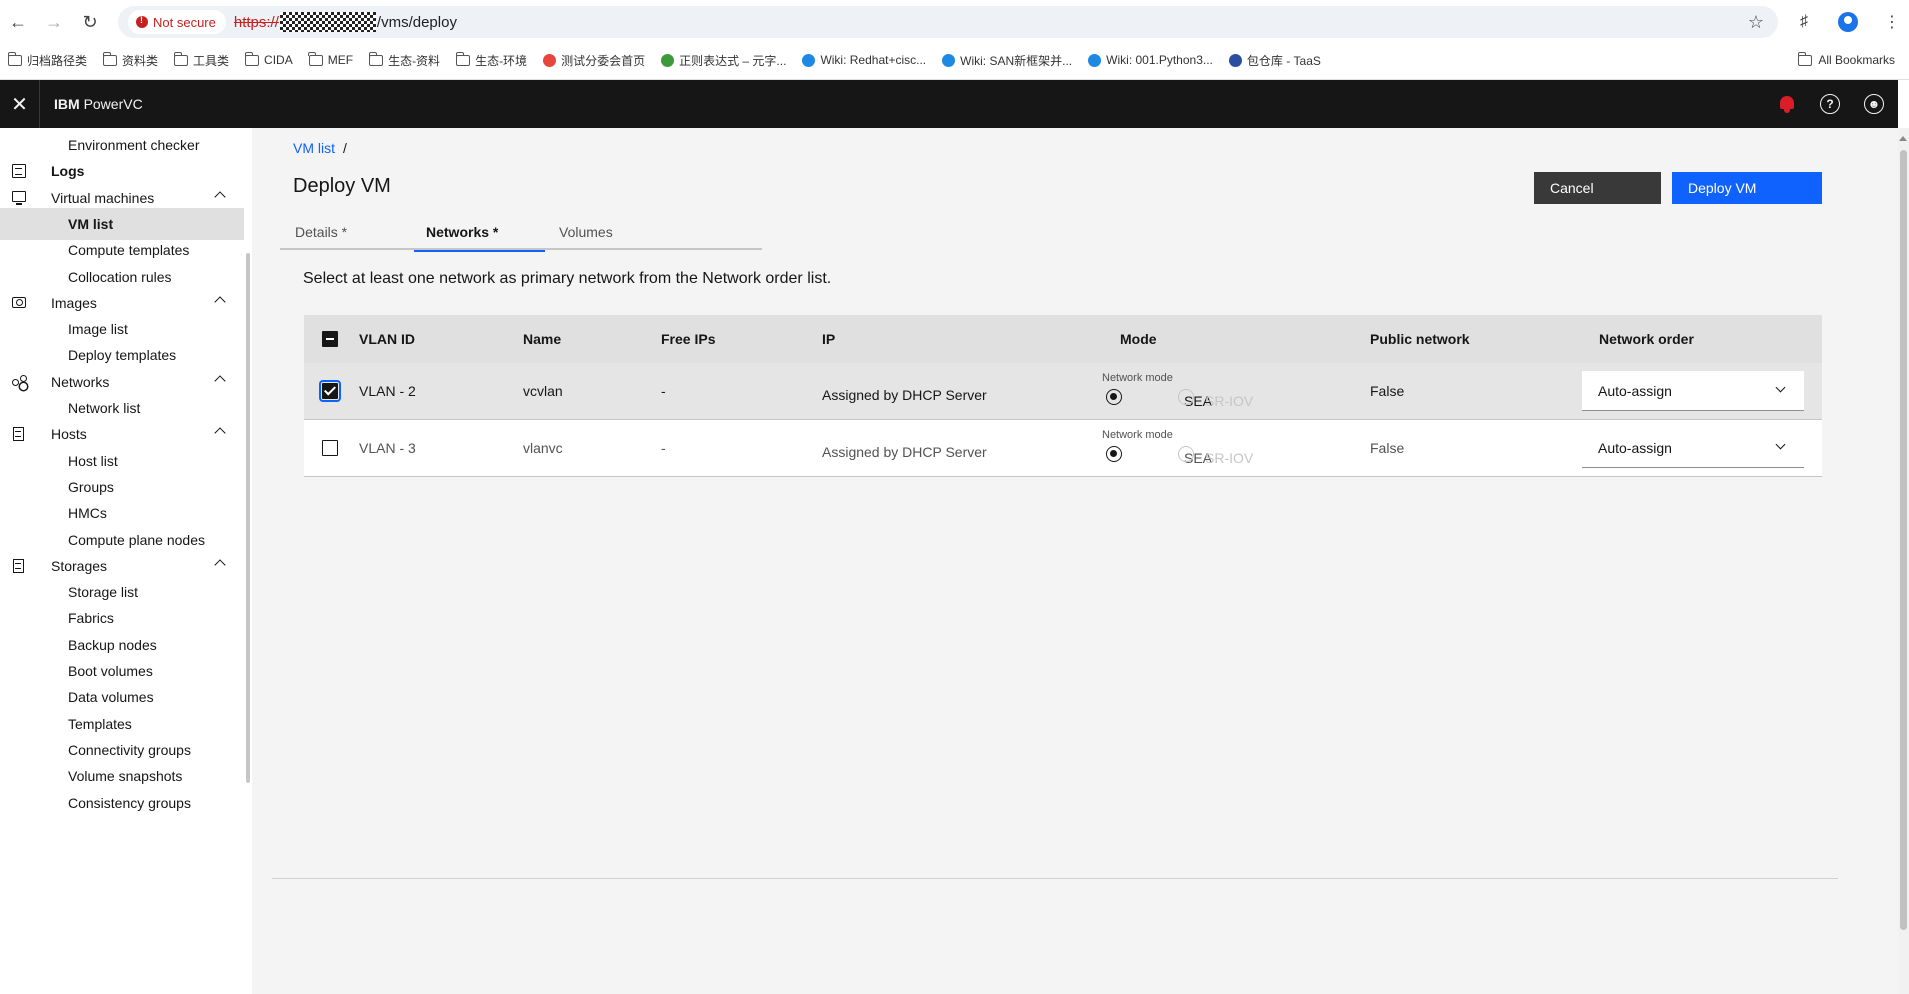 The height and width of the screenshot is (994, 1909). What do you see at coordinates (330, 339) in the screenshot?
I see `select-all-checkbox` at bounding box center [330, 339].